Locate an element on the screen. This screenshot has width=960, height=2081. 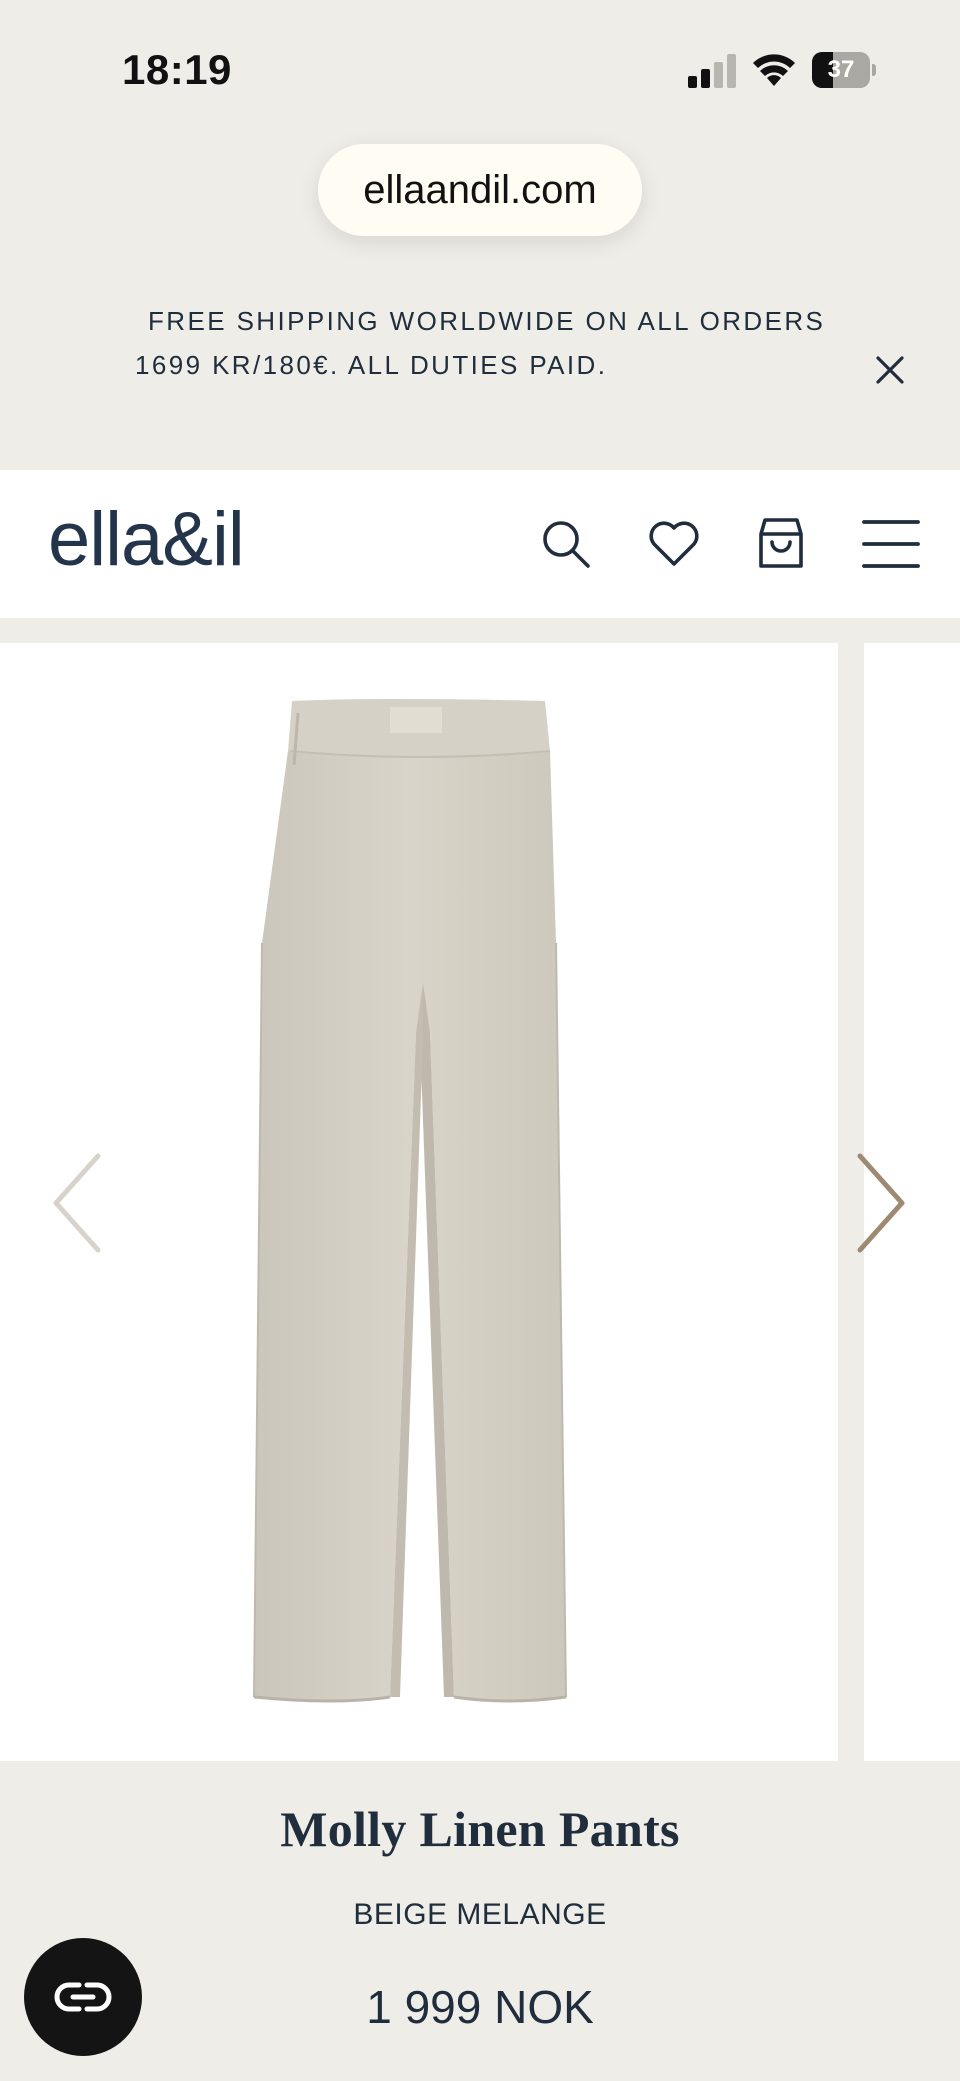
chat-button is located at coordinates (83, 1997).